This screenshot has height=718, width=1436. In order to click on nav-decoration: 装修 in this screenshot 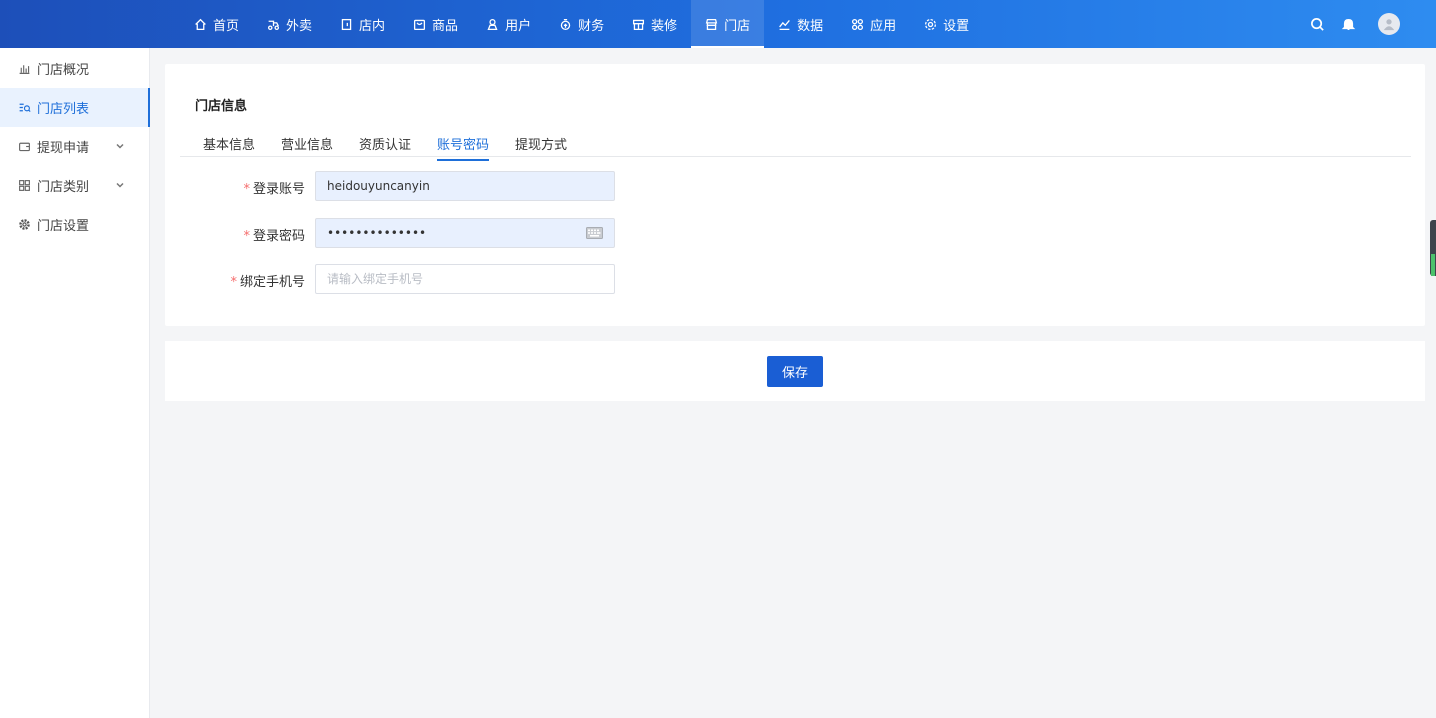, I will do `click(654, 24)`.